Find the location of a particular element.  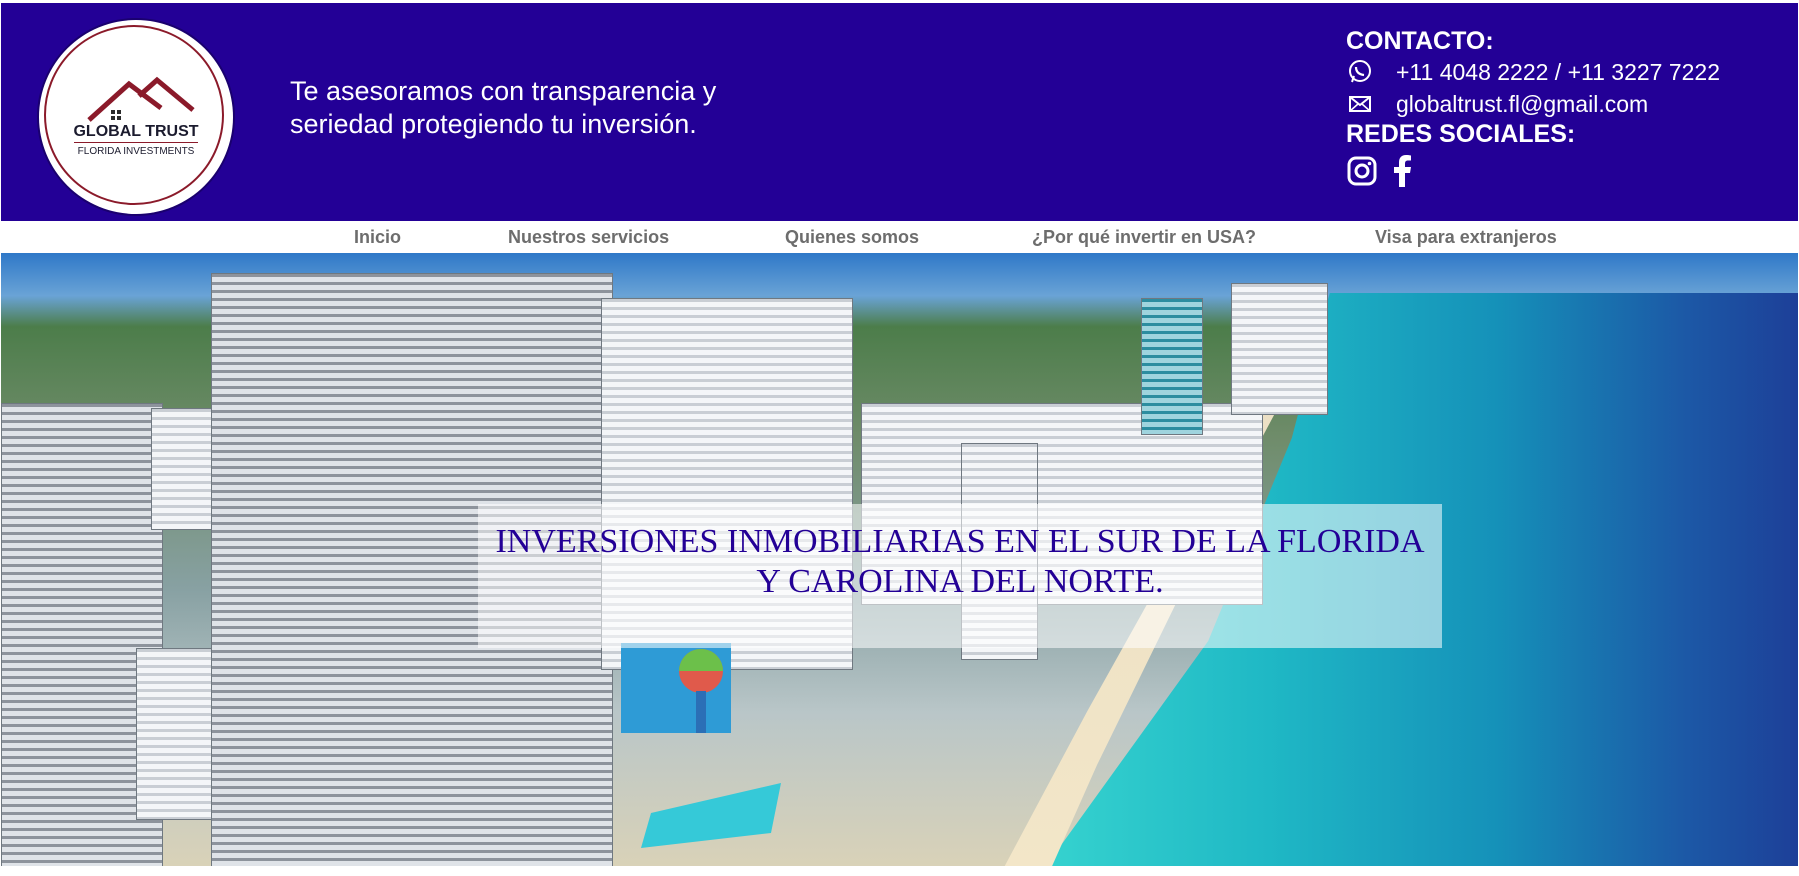

nav-item-servicios: Nuestros servicios is located at coordinates (588, 237).